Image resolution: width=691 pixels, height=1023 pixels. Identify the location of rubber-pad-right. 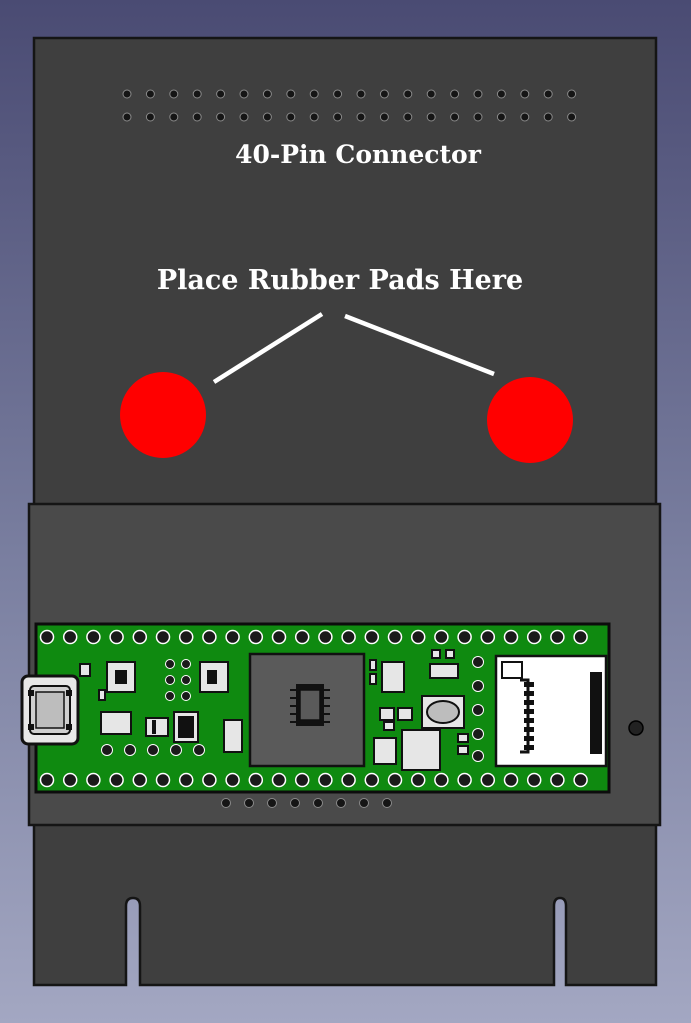
(530, 420).